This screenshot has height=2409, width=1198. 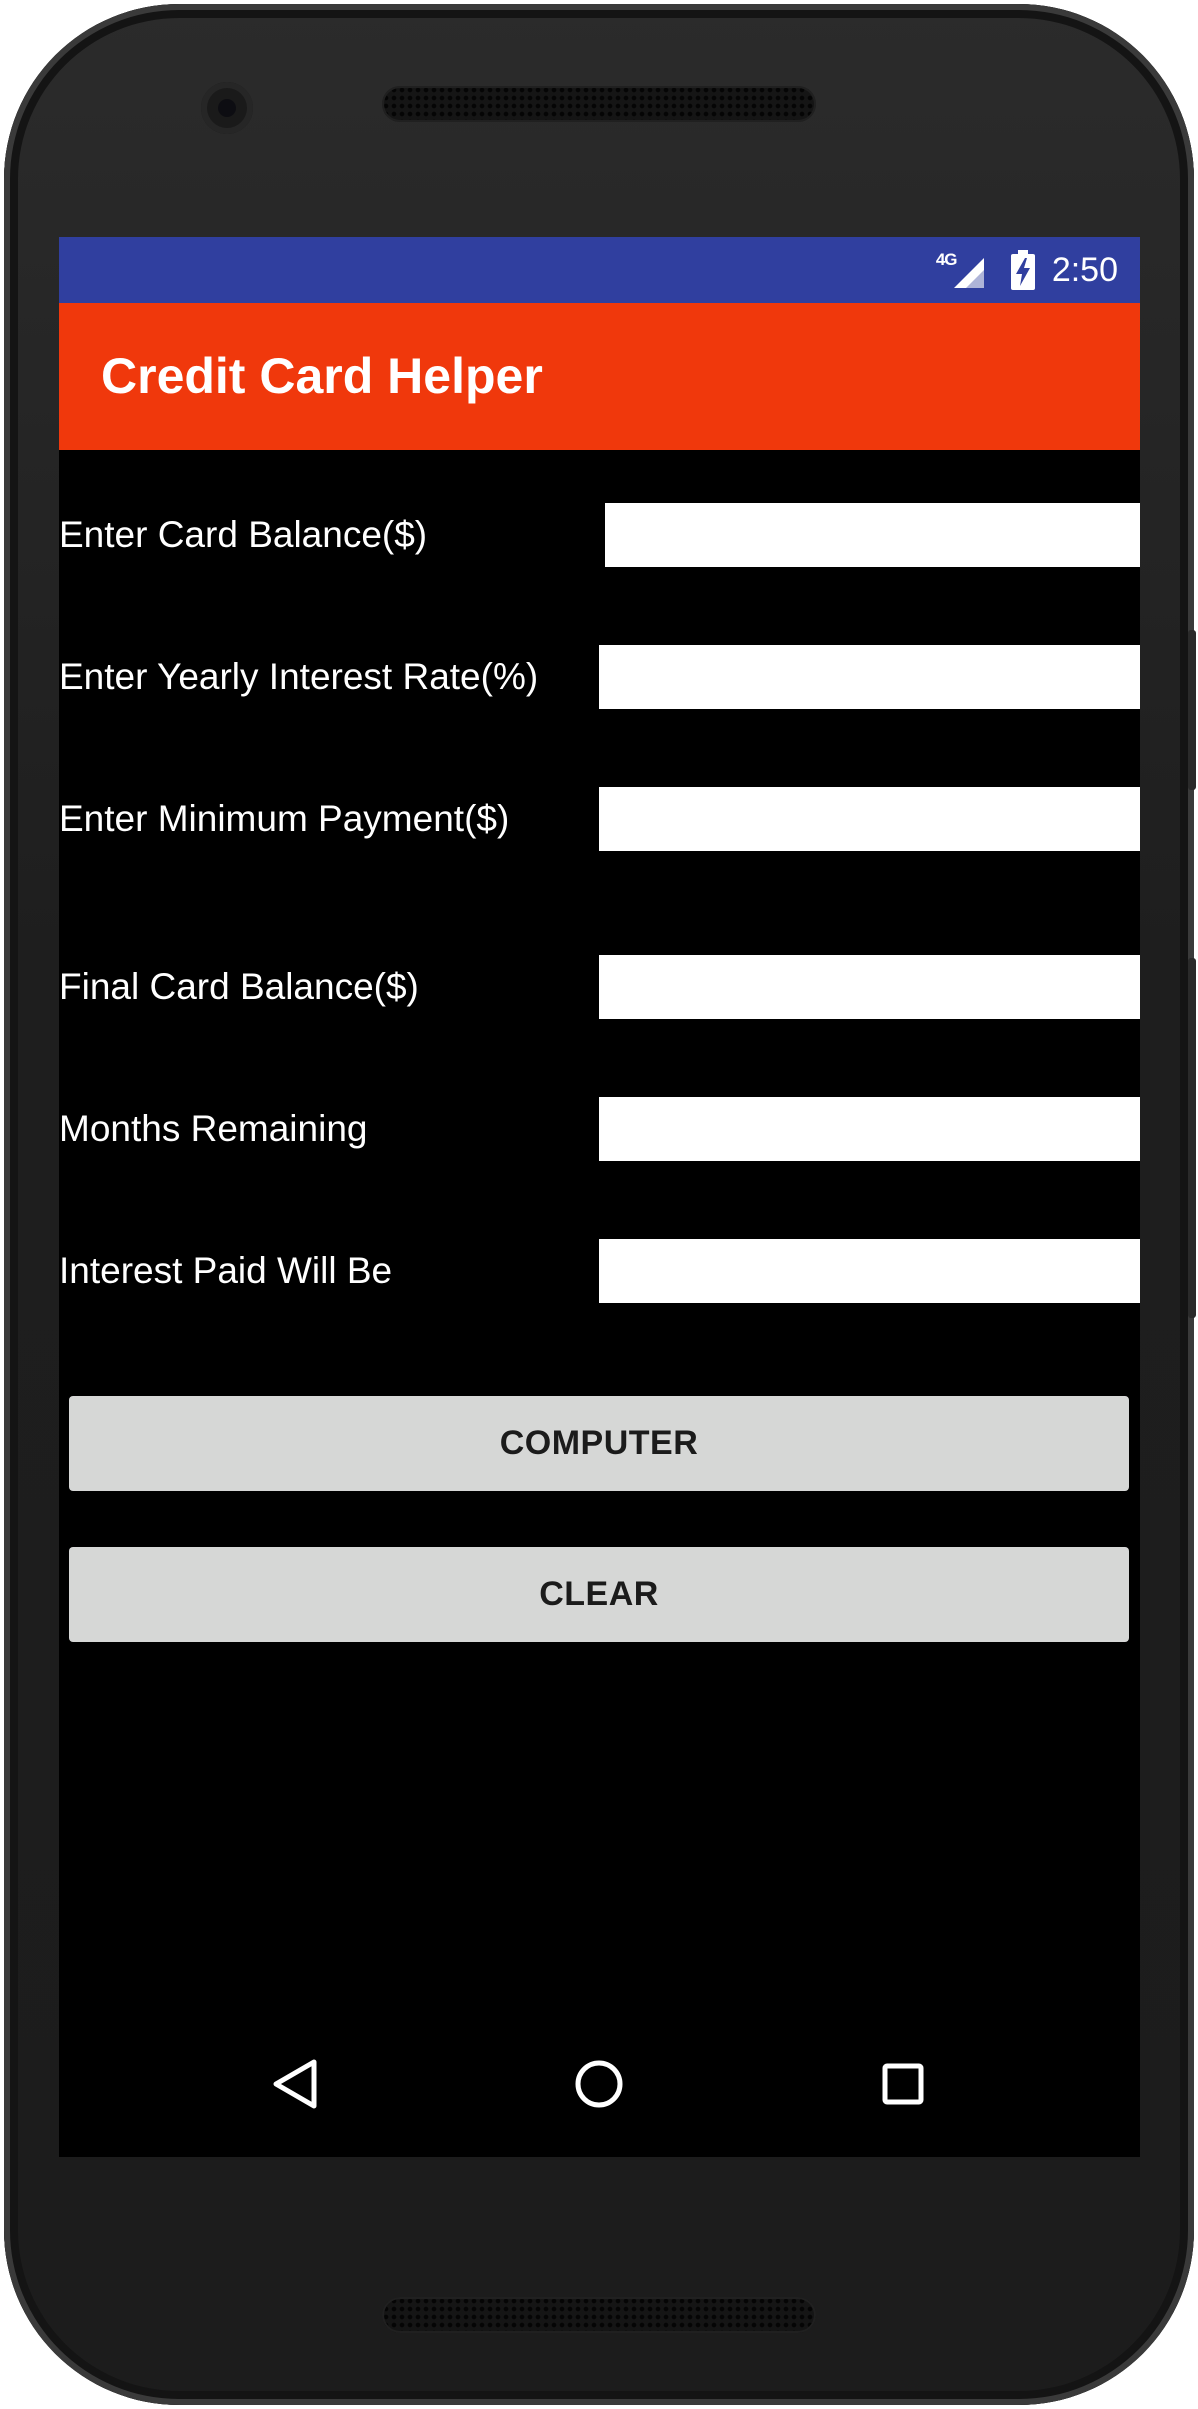 I want to click on months-remaining-label: Months Remaining, so click(x=213, y=1128).